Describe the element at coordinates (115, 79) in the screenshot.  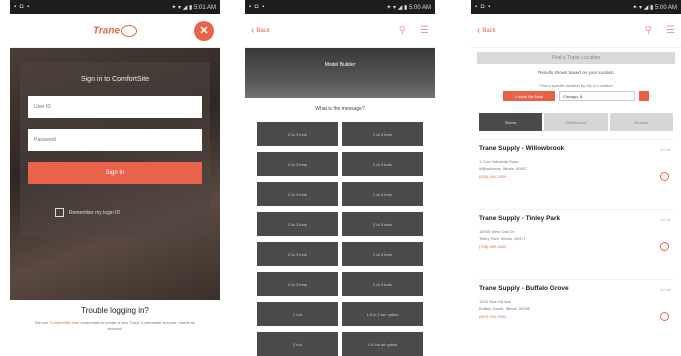
I see `login-title: Sign in to ComfortSite` at that location.